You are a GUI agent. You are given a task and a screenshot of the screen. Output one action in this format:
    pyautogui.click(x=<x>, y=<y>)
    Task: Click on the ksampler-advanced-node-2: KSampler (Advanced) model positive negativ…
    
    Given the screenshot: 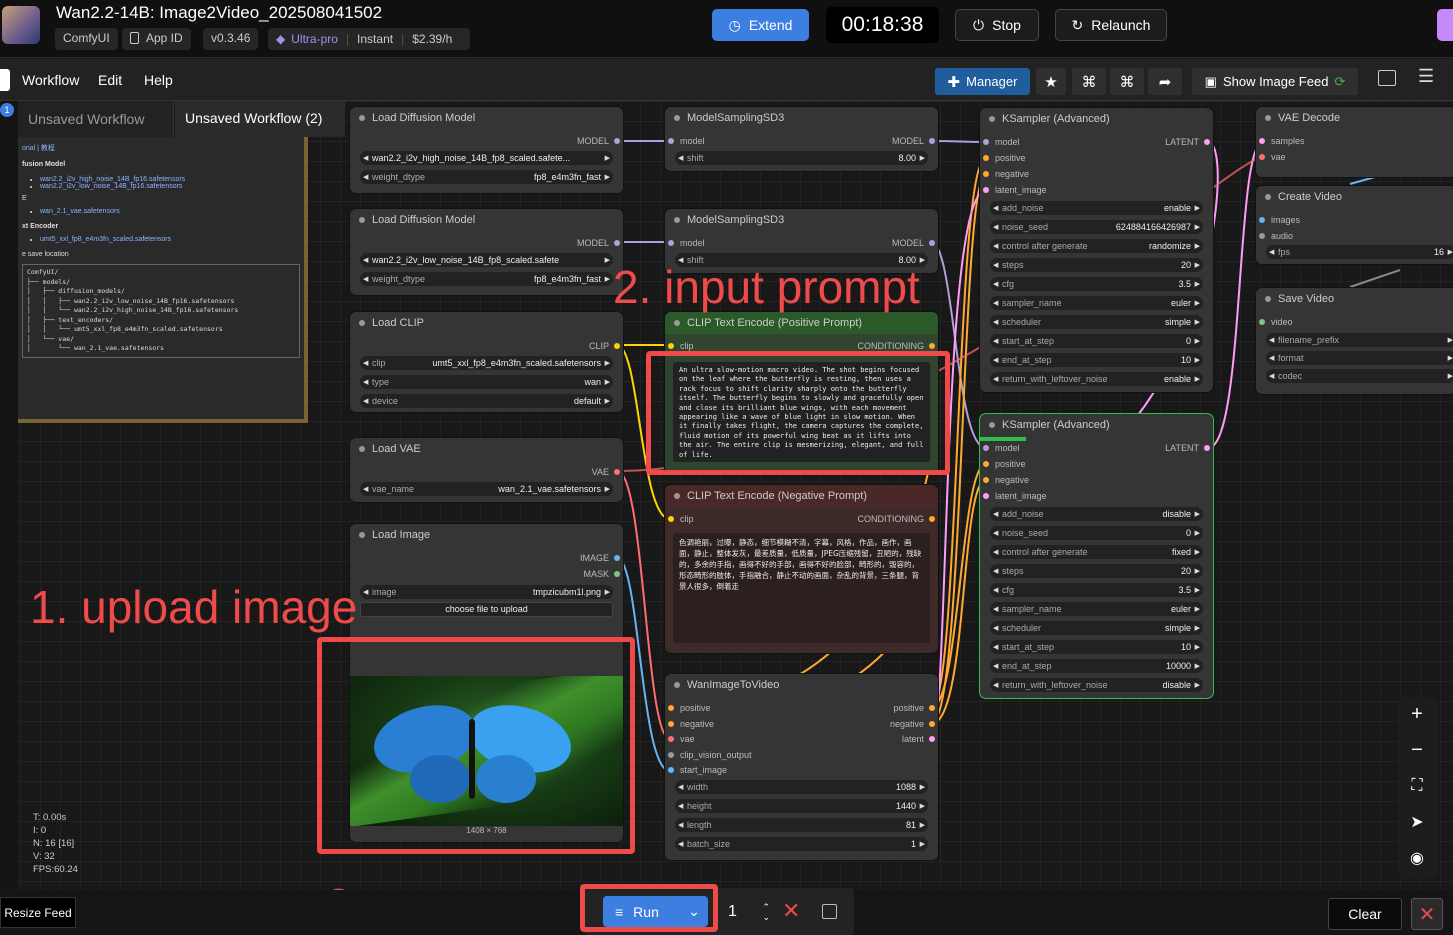 What is the action you would take?
    pyautogui.click(x=1096, y=556)
    